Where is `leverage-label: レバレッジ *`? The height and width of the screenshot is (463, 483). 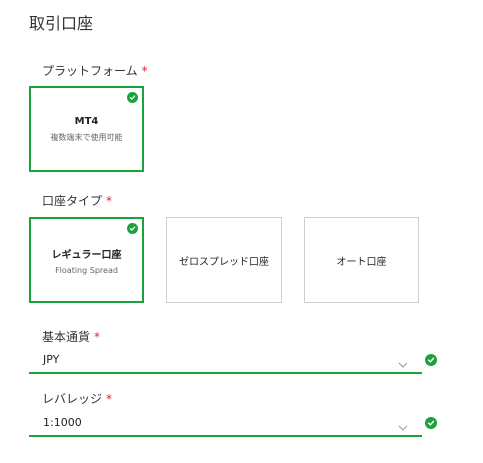 leverage-label: レバレッジ * is located at coordinates (77, 398).